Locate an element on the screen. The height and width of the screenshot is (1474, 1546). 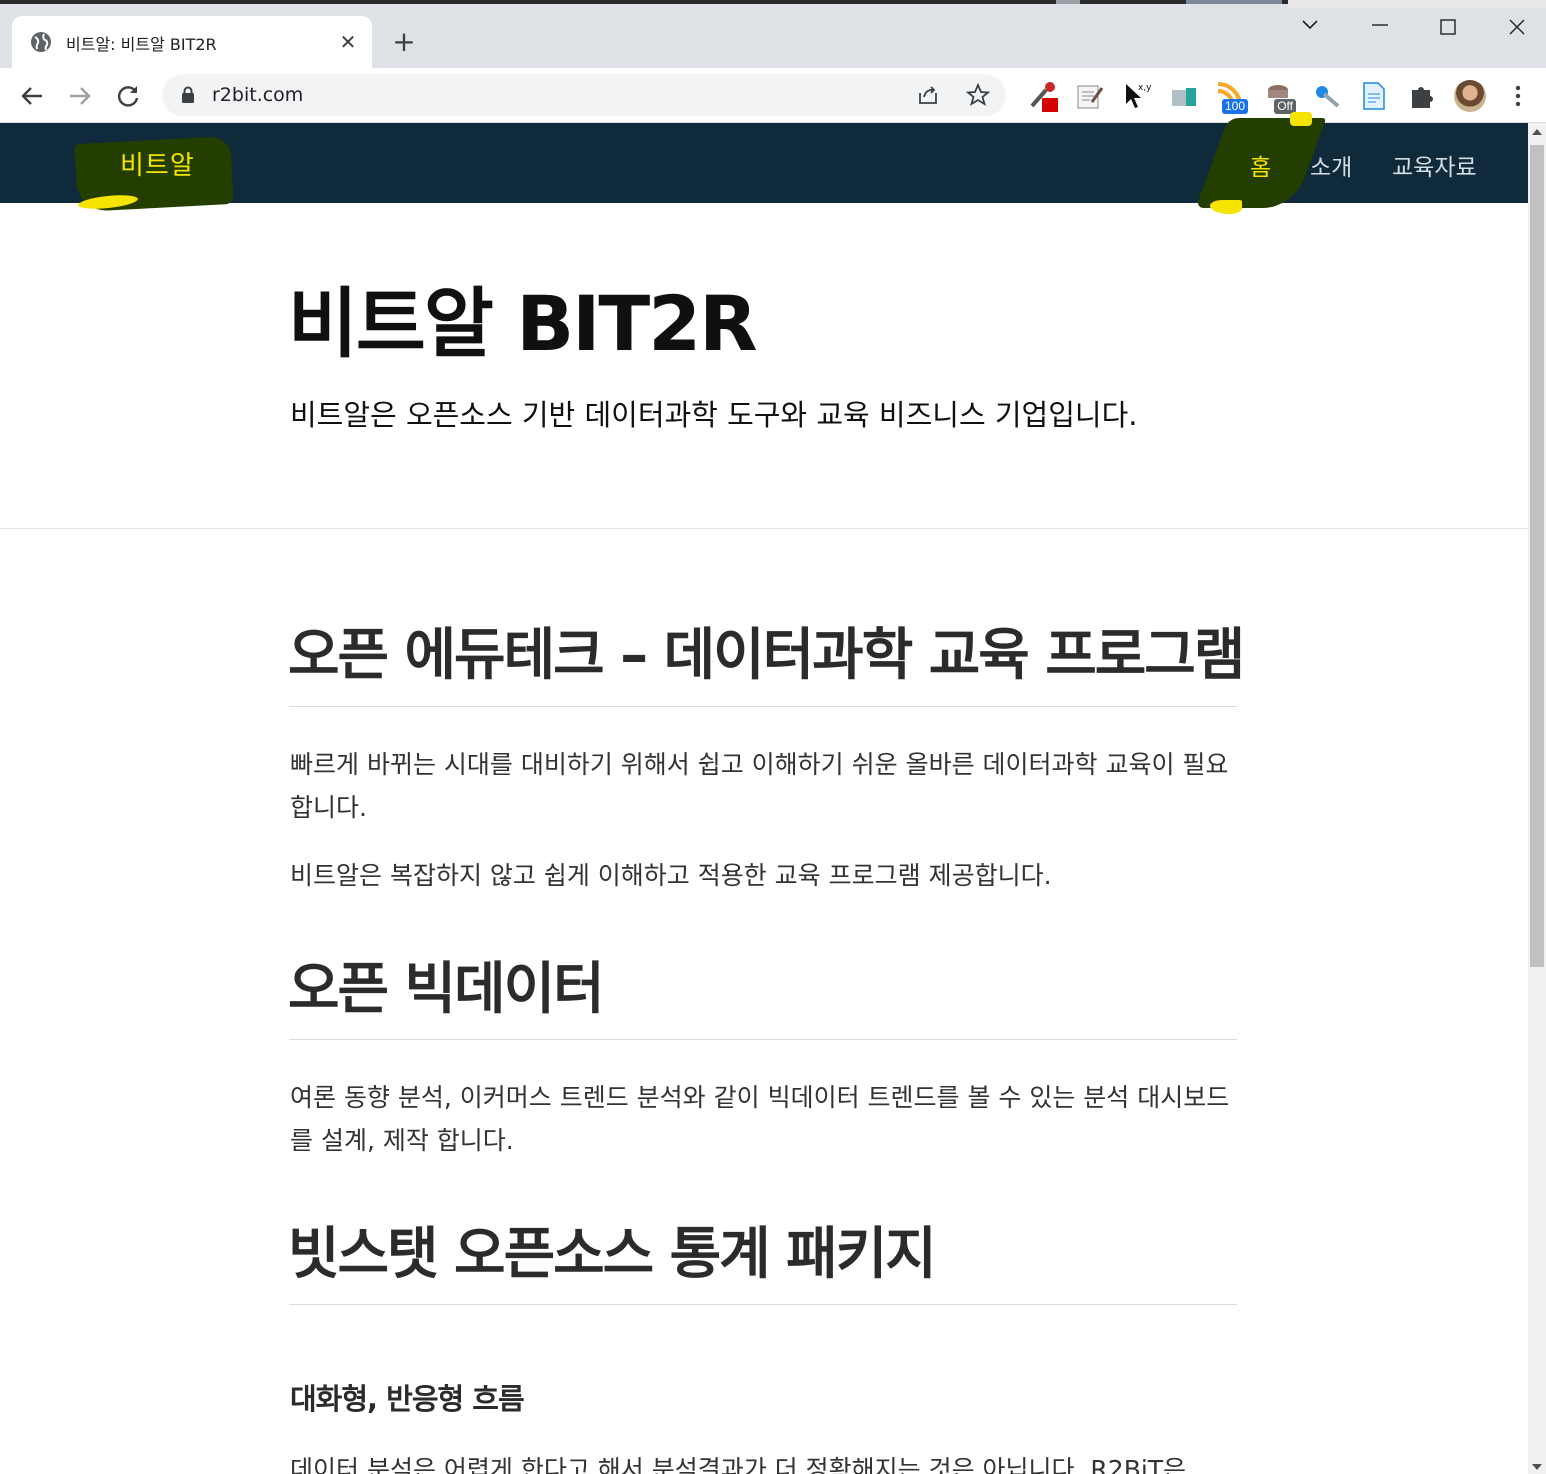
site-brand-link: 비트알 is located at coordinates (157, 163).